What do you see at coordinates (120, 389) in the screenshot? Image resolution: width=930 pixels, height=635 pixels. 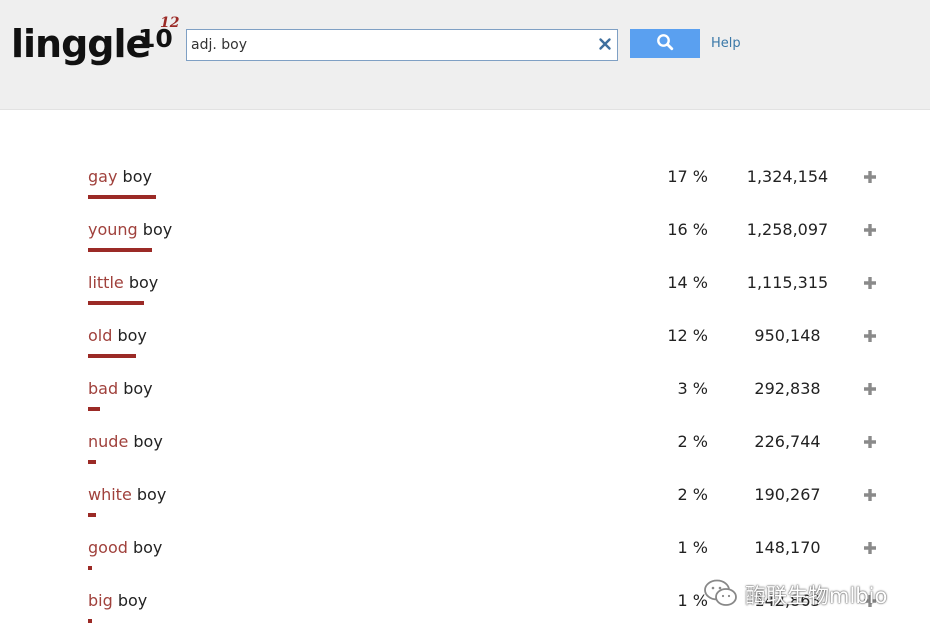 I see `result-phrase: bad boy` at bounding box center [120, 389].